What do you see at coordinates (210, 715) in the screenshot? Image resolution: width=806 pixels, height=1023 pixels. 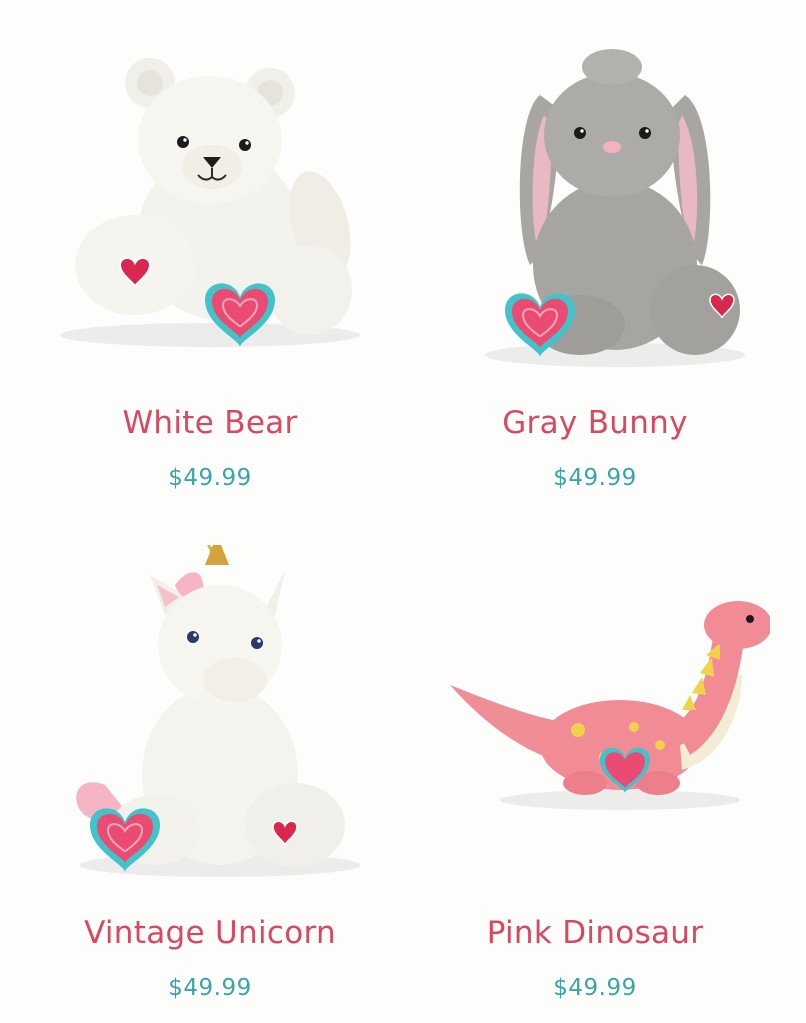 I see `vintage-unicorn-plush-image` at bounding box center [210, 715].